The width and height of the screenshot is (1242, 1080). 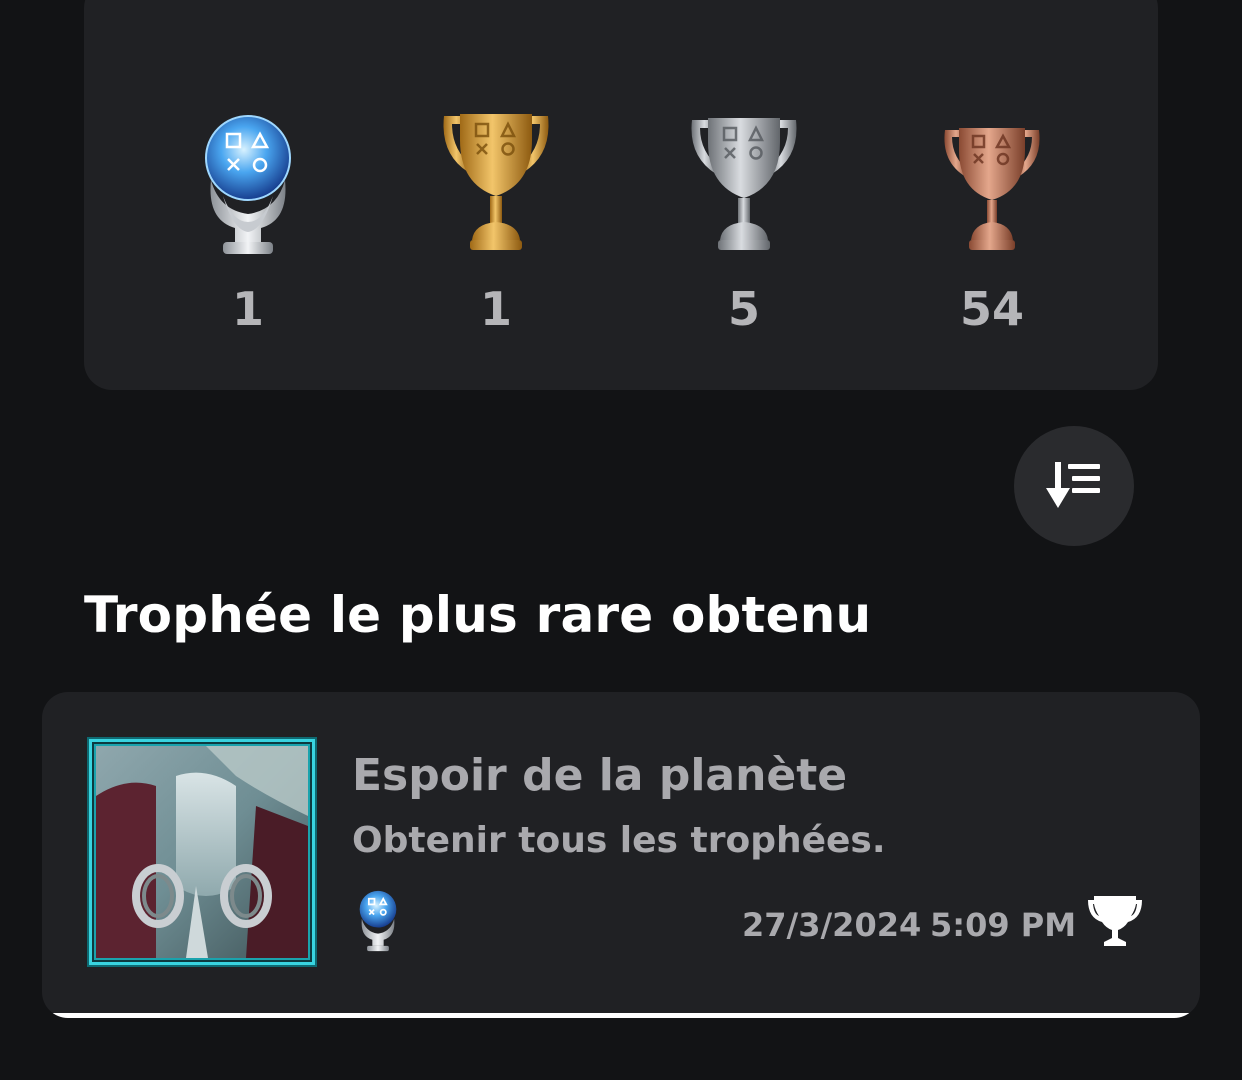 I want to click on trophy-description: Obtenir tous les trophées., so click(x=619, y=840).